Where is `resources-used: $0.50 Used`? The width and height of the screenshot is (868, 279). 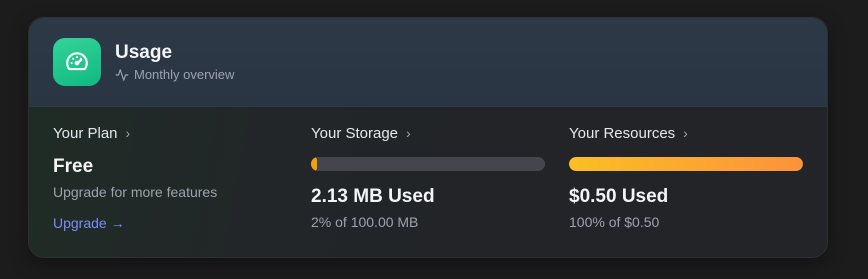 resources-used: $0.50 Used is located at coordinates (619, 196).